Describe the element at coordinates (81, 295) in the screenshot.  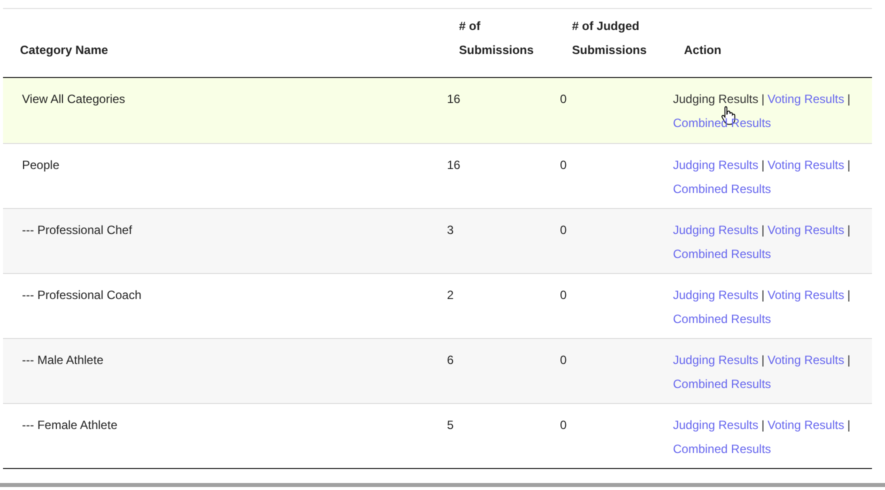
I see `category-name: --- Professional Coach` at that location.